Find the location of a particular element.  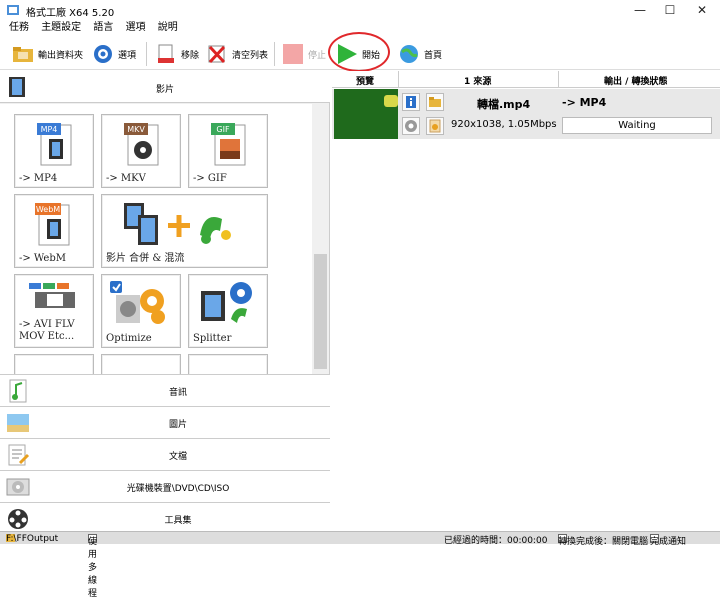

optimize-gears-icon is located at coordinates (137, 302).